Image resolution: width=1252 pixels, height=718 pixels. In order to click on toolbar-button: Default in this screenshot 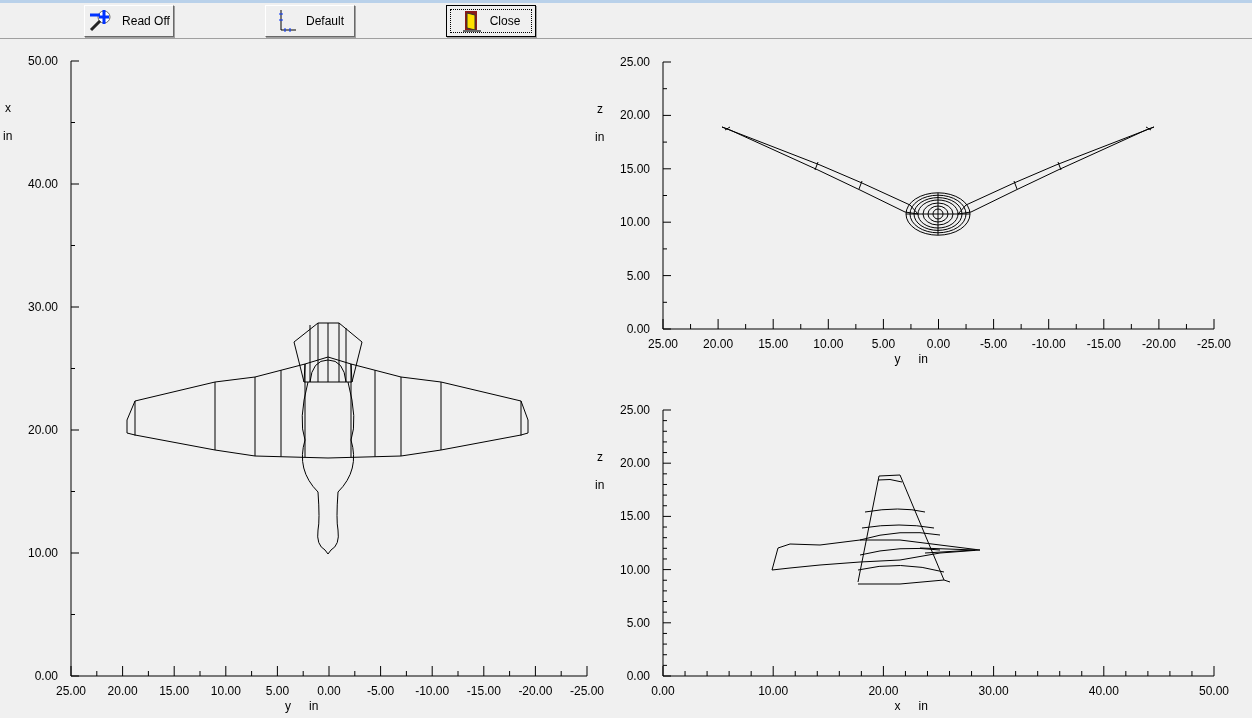, I will do `click(310, 20)`.